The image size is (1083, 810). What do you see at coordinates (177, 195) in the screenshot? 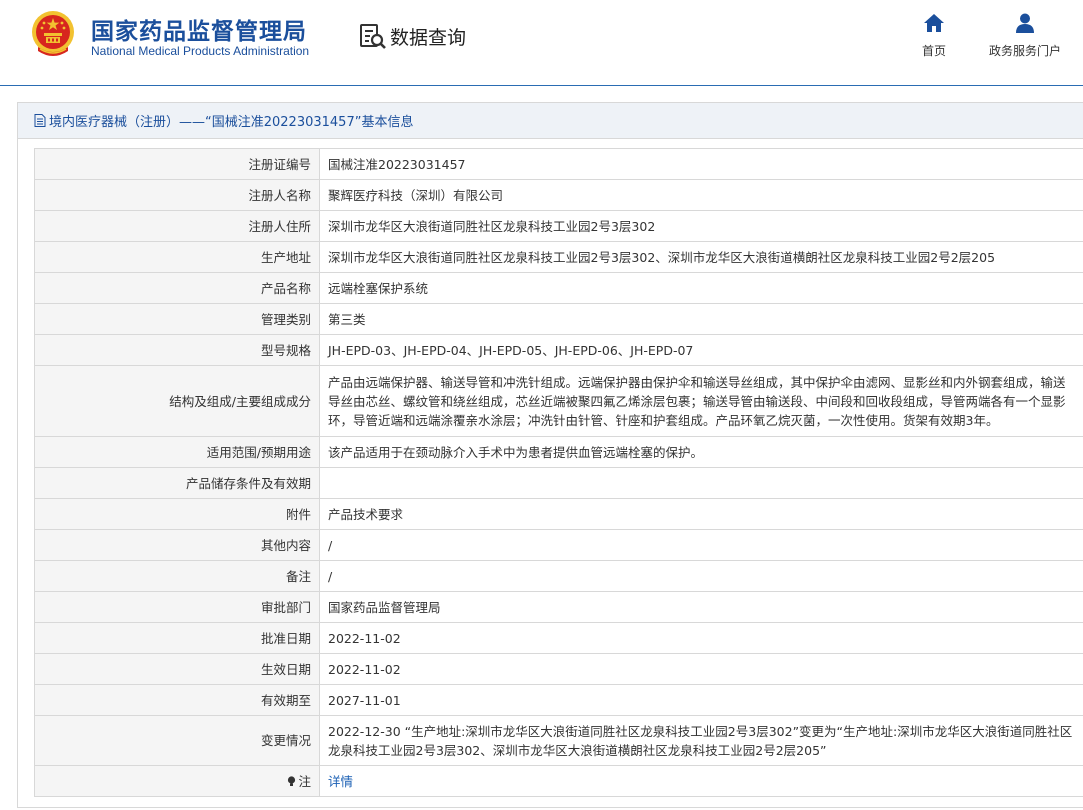
I see `row-label: 注册人名称` at bounding box center [177, 195].